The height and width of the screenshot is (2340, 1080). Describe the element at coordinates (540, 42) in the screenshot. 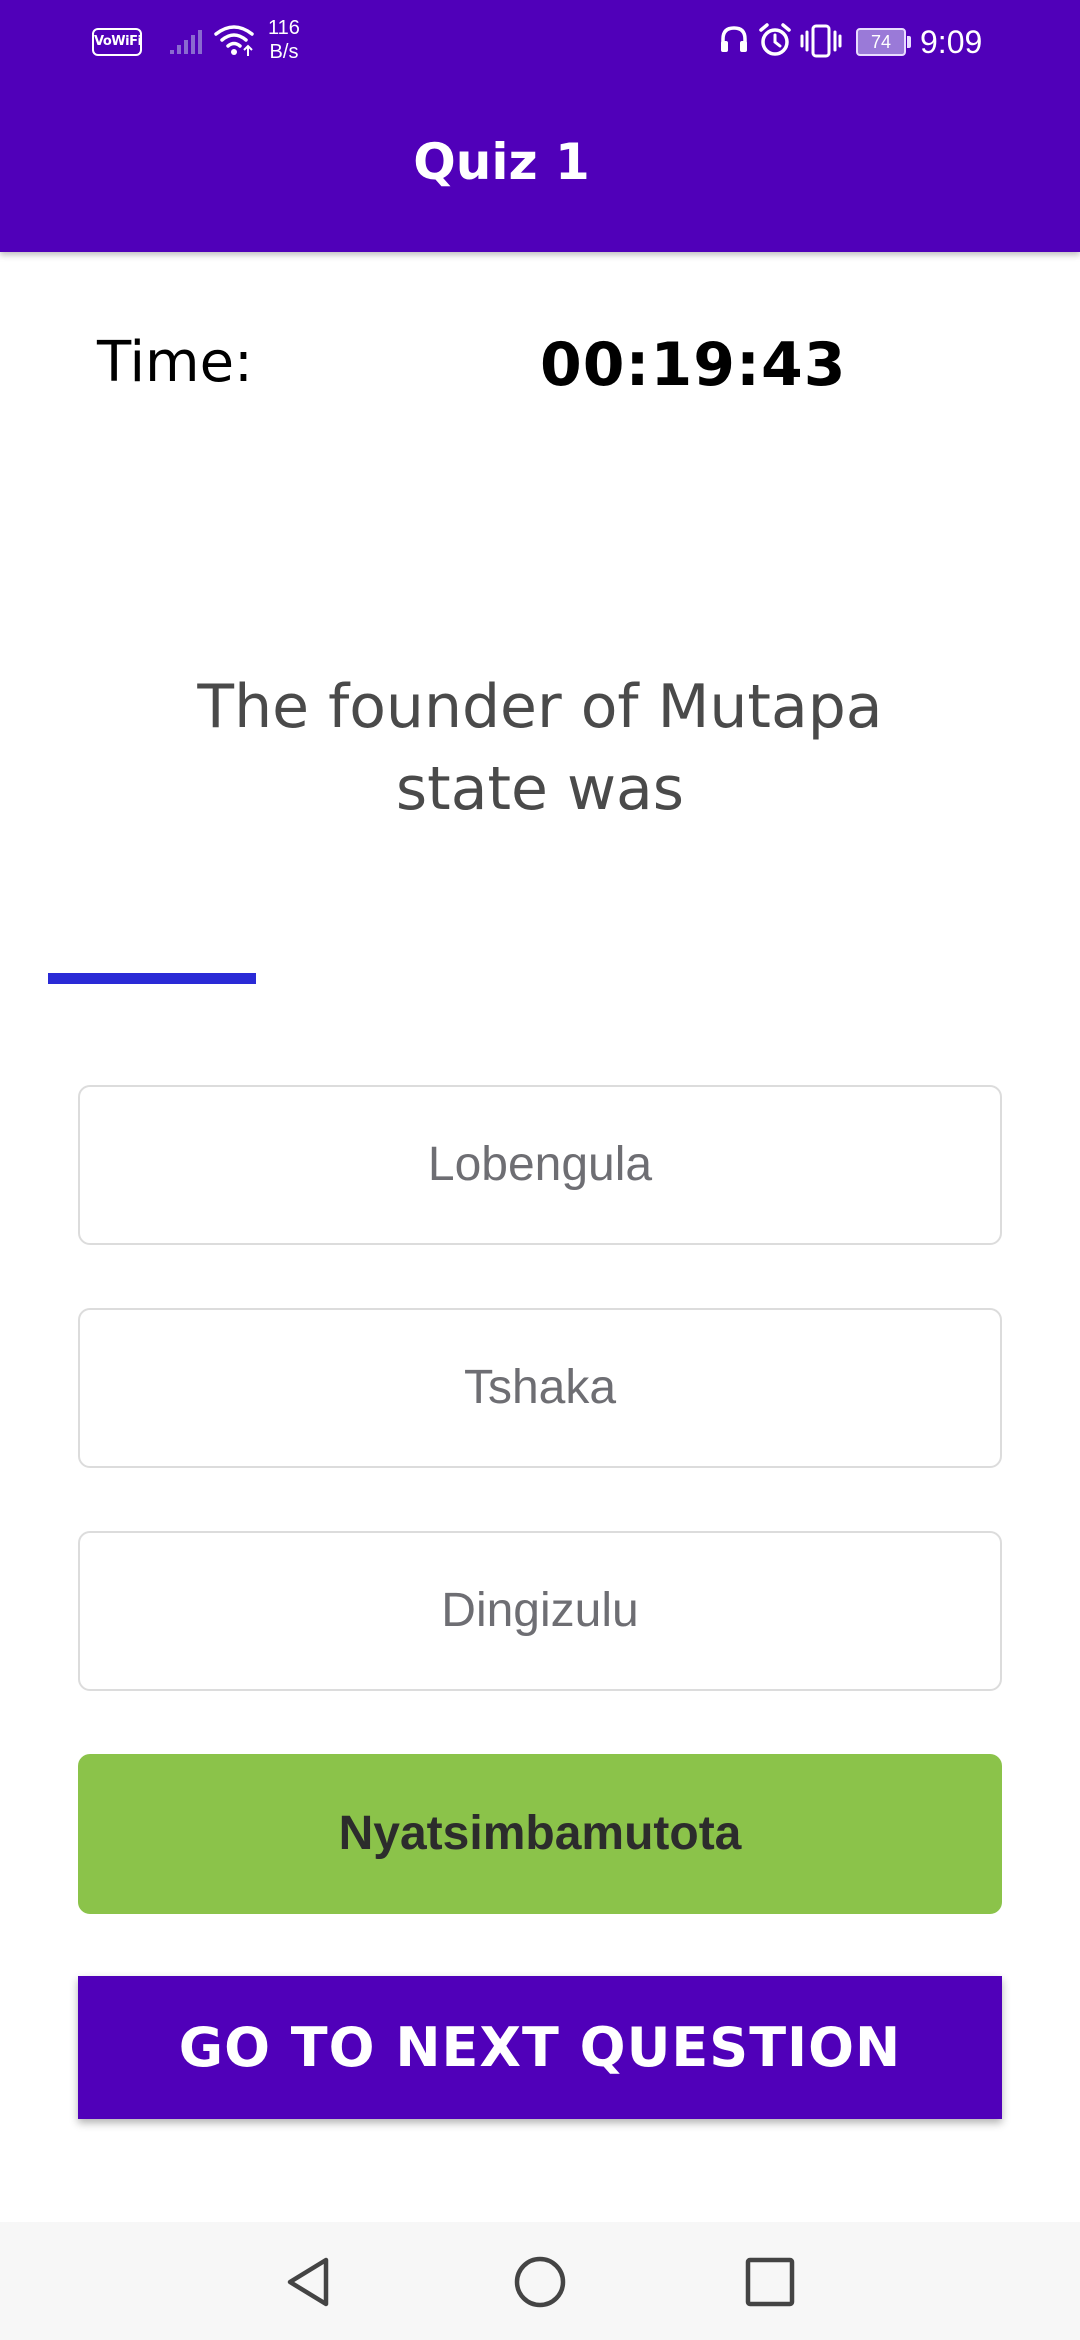

I see `status-bar: VoWiFi 116 B/s 74 9:09` at that location.